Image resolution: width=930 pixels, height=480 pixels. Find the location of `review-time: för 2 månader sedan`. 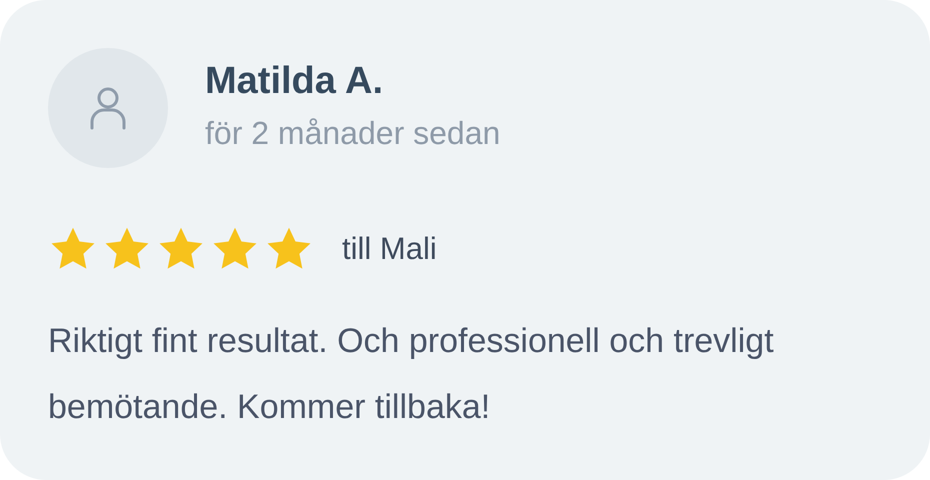

review-time: för 2 månader sedan is located at coordinates (352, 133).